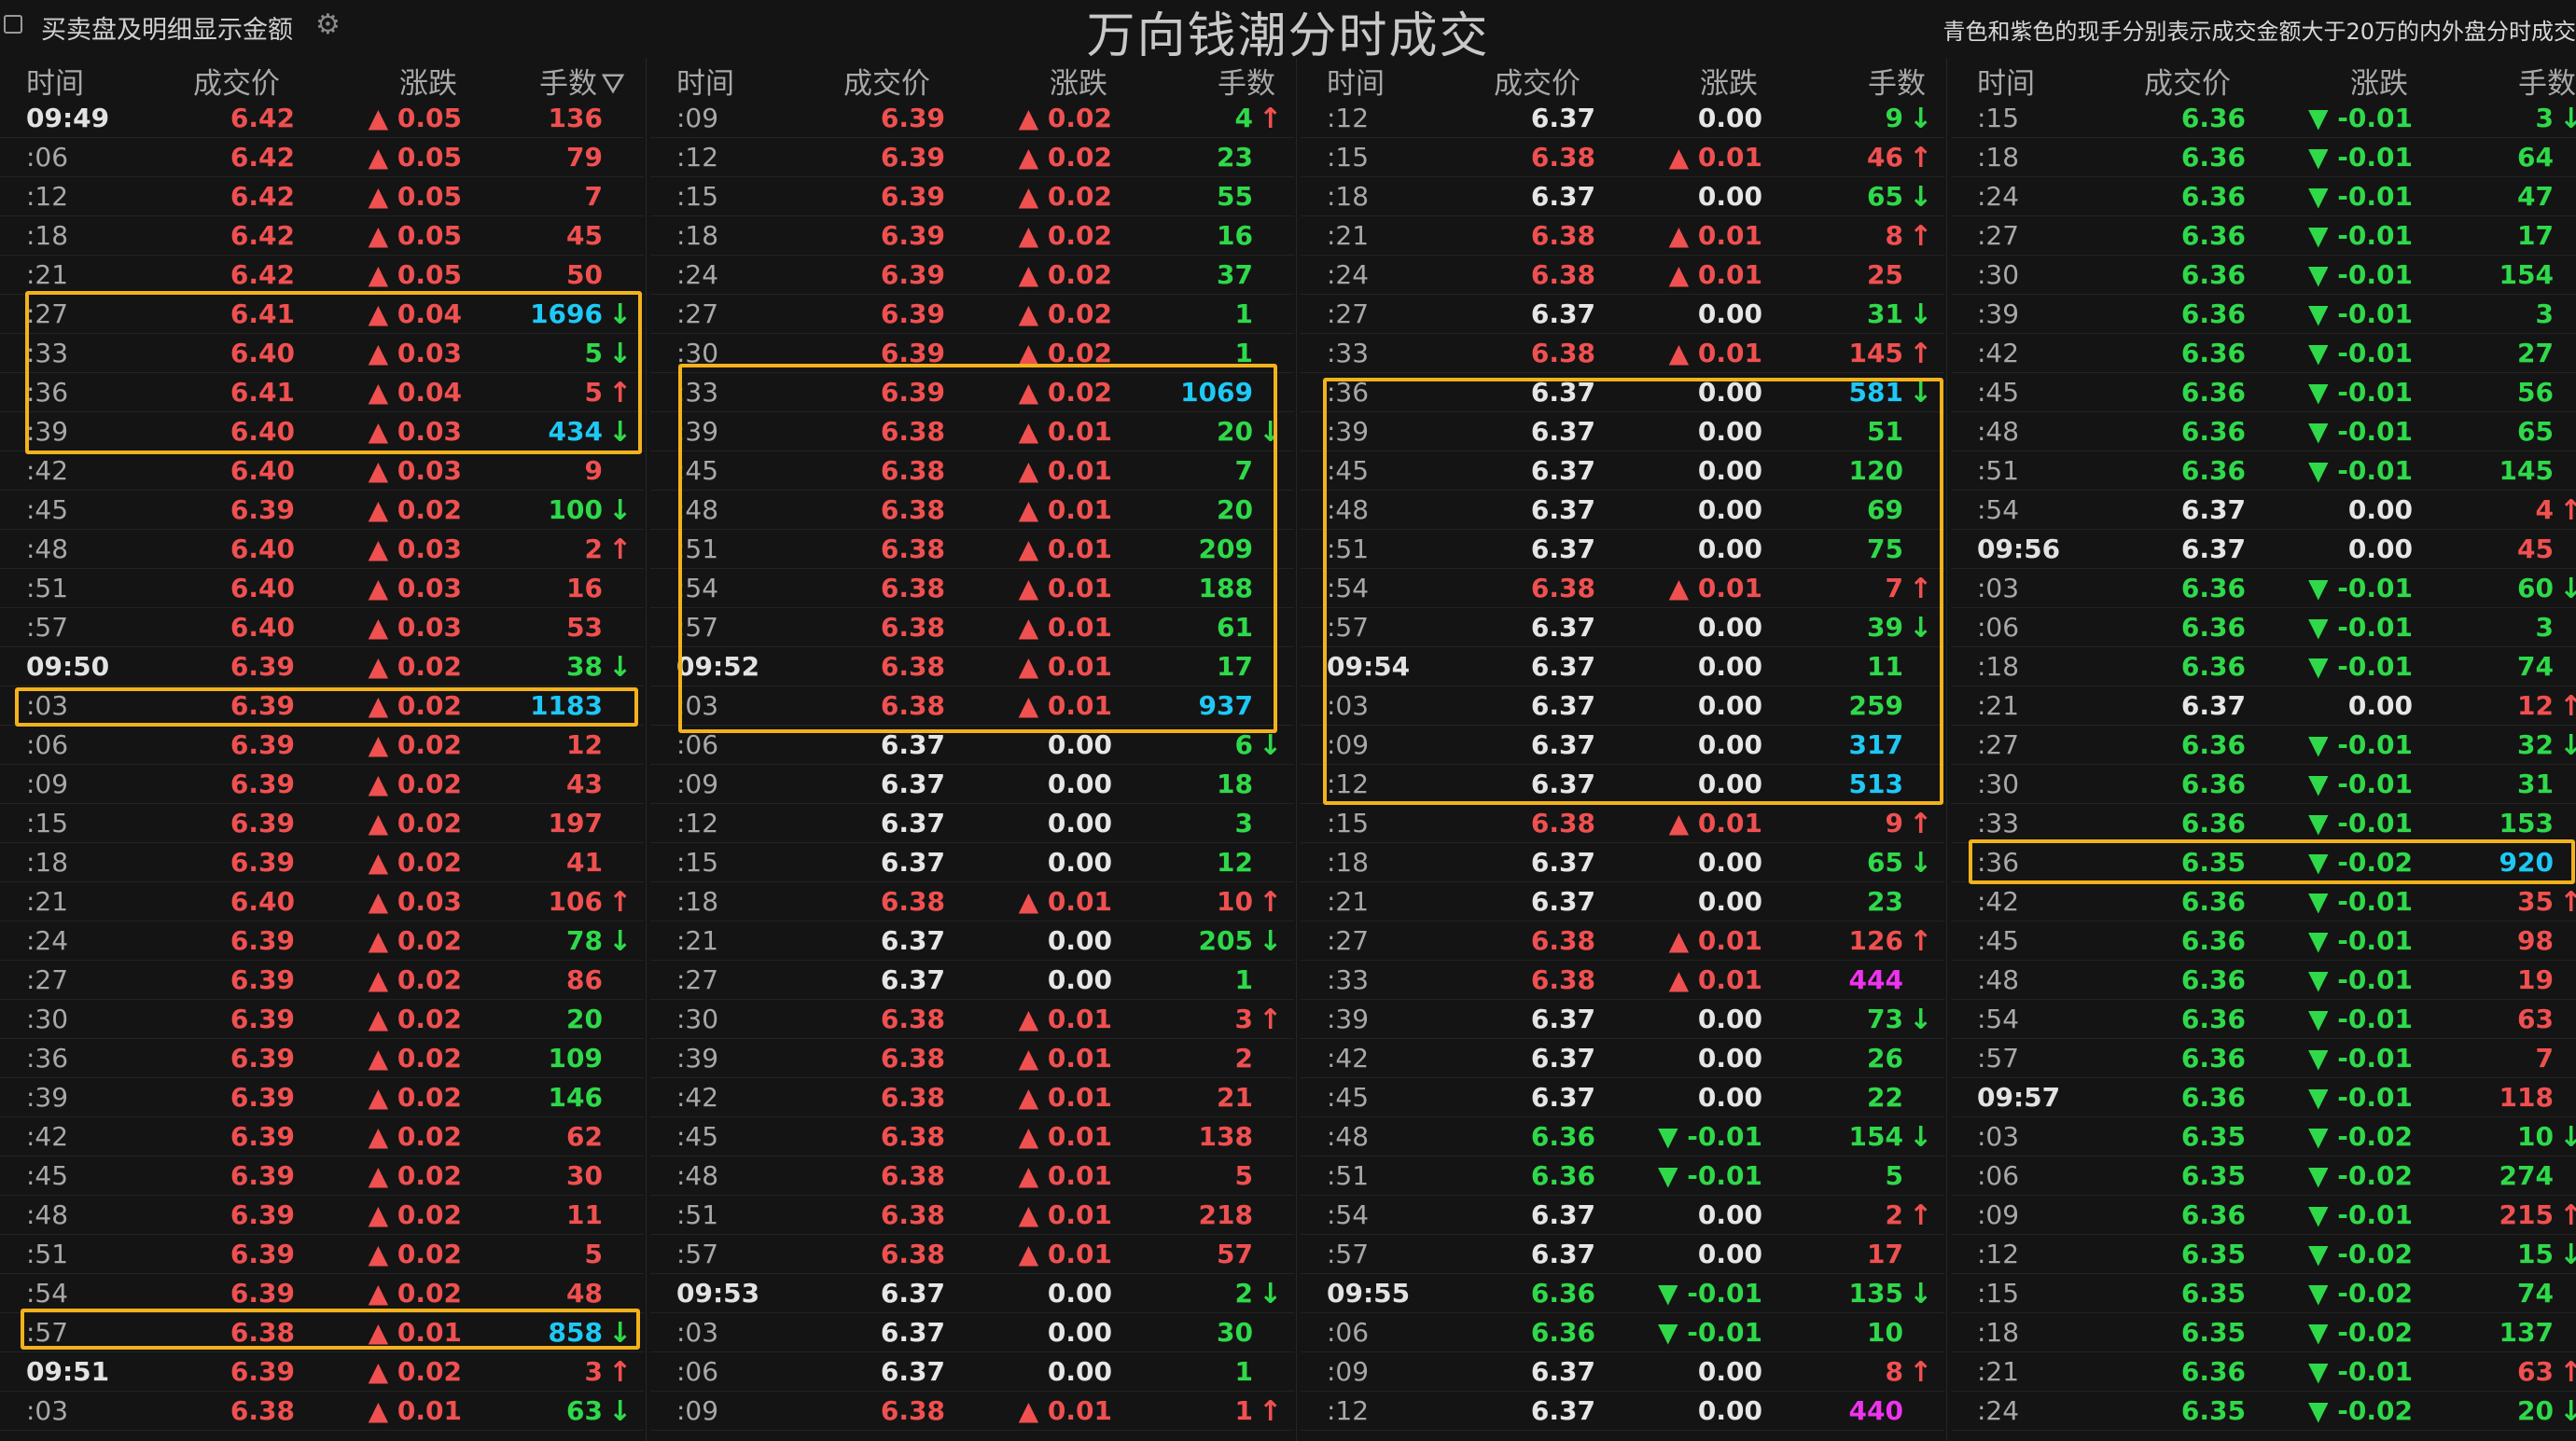  What do you see at coordinates (1622, 314) in the screenshot?
I see `table-row: :27 6.37 0.00 31 ↓` at bounding box center [1622, 314].